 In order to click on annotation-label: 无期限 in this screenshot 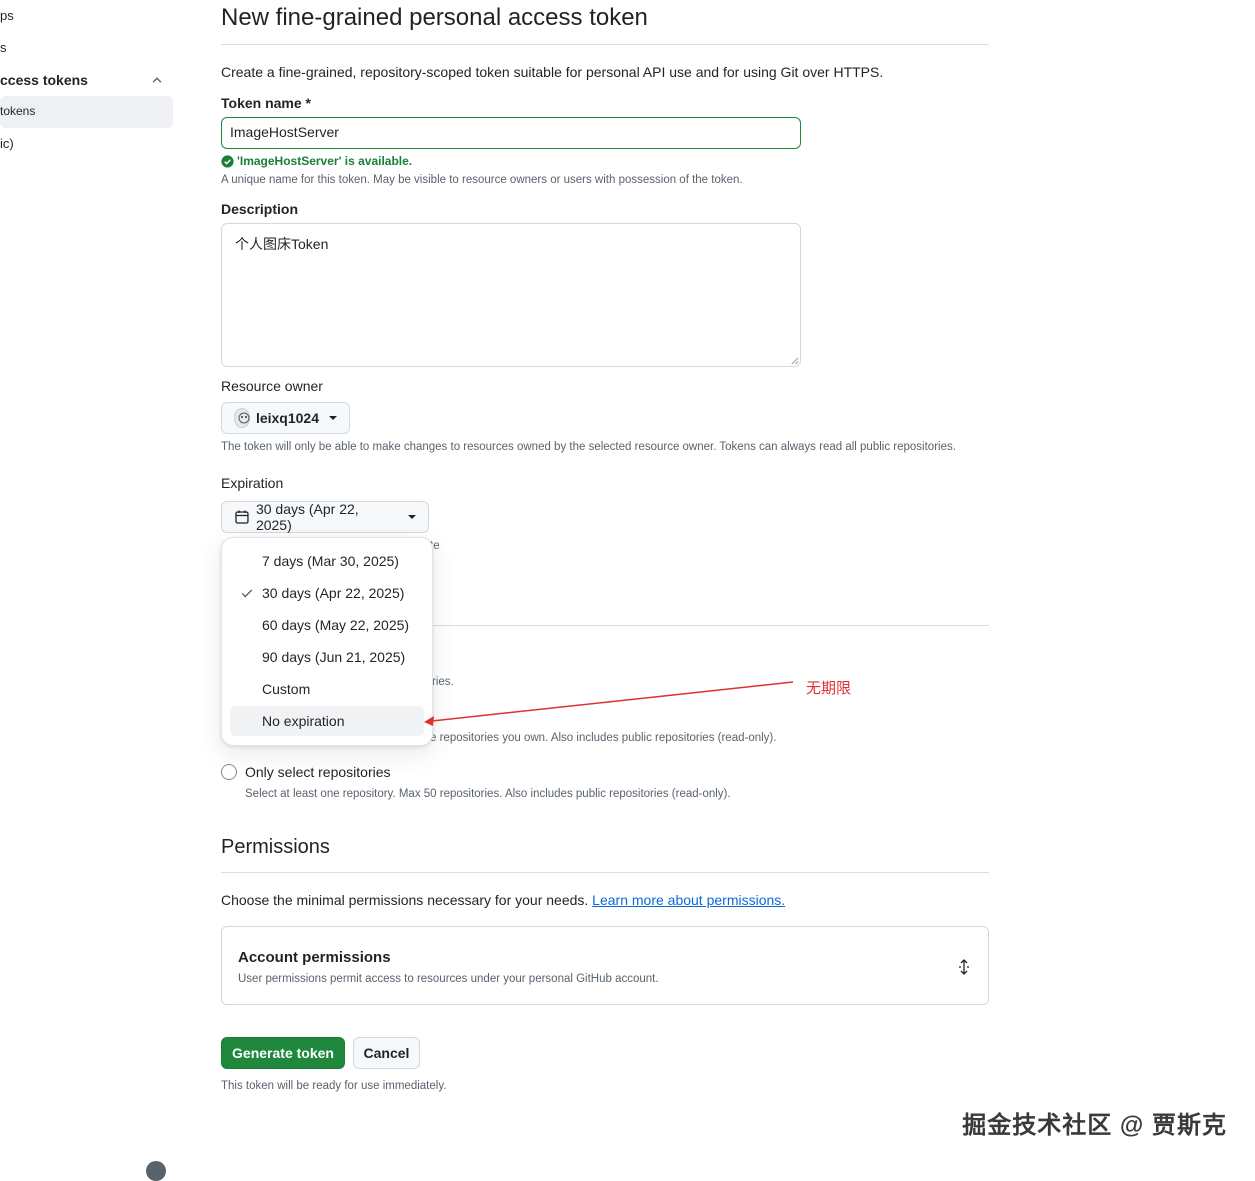, I will do `click(829, 688)`.